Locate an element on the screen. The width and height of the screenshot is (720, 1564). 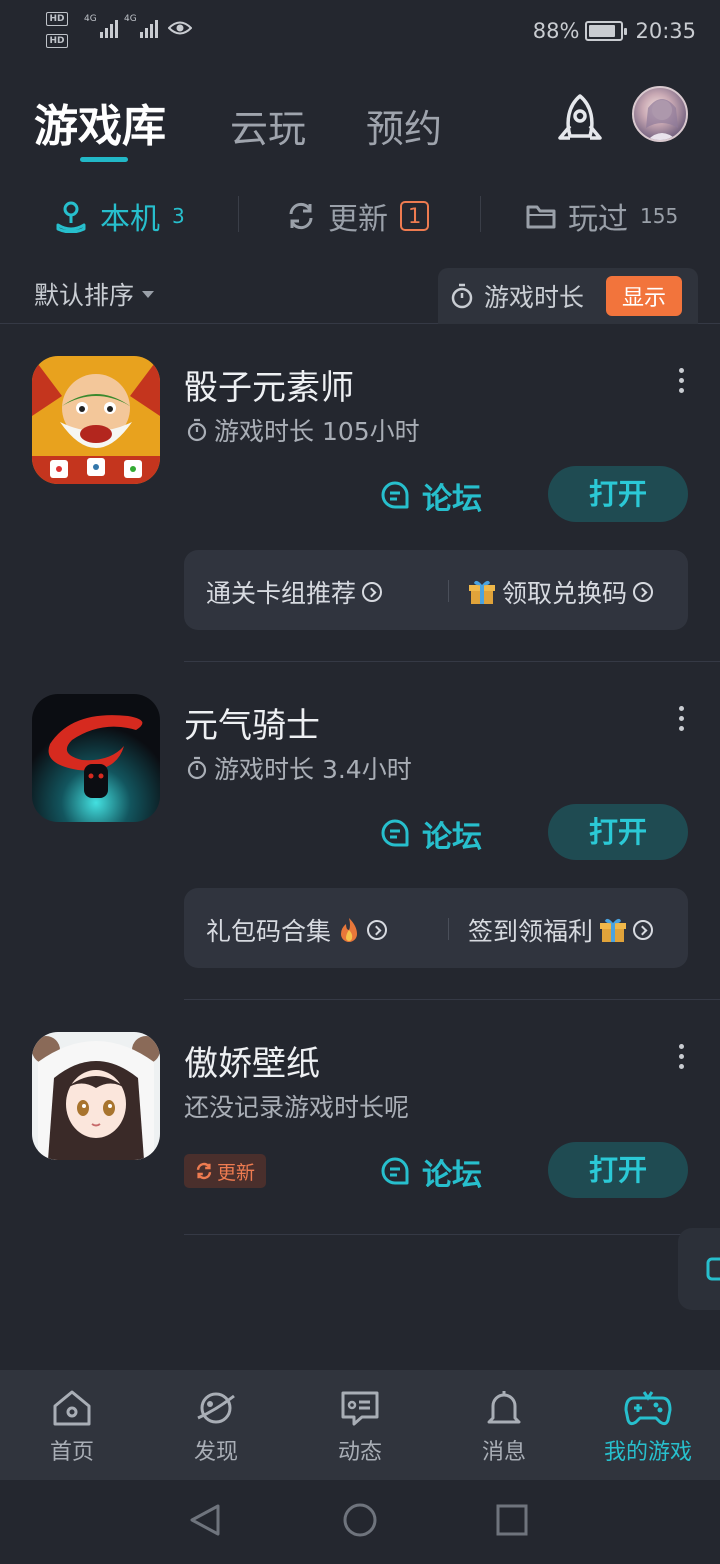
tab-game-library: 游戏库 is located at coordinates (100, 122).